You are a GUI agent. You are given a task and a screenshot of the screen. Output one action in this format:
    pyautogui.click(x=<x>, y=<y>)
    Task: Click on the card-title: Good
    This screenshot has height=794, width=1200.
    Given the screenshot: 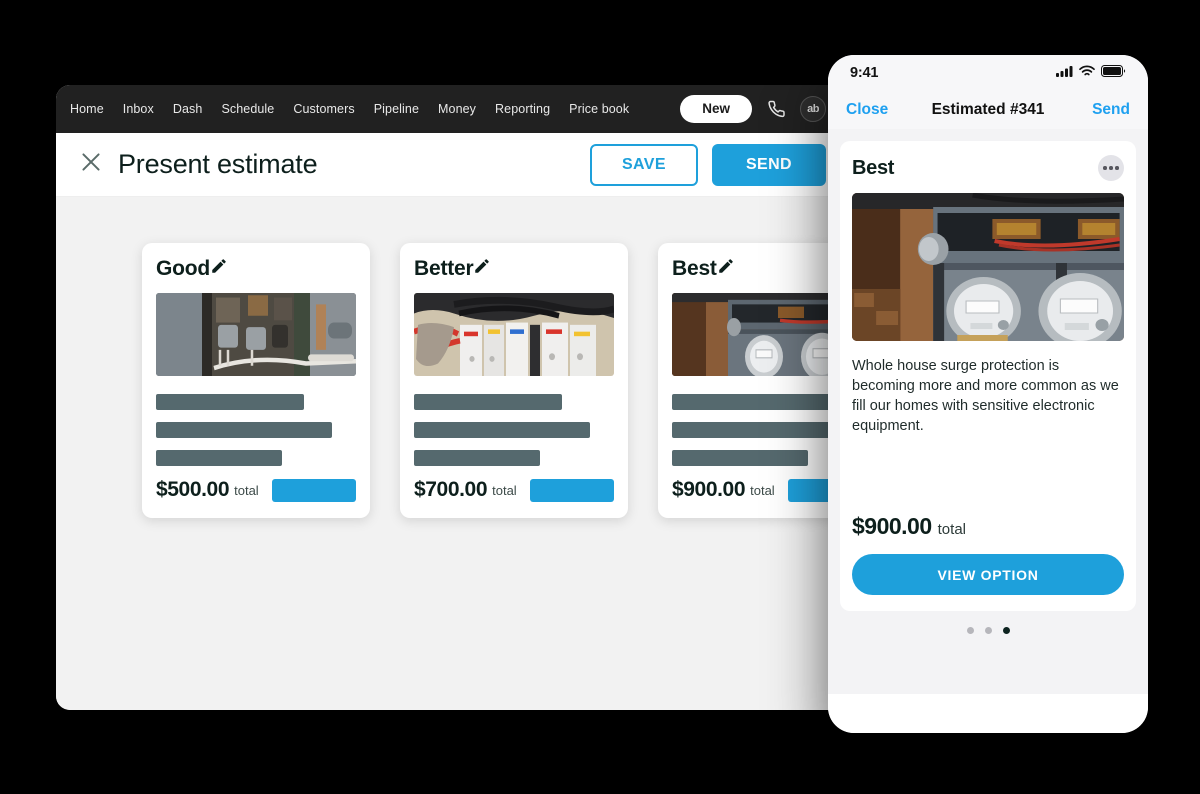 What is the action you would take?
    pyautogui.click(x=183, y=268)
    